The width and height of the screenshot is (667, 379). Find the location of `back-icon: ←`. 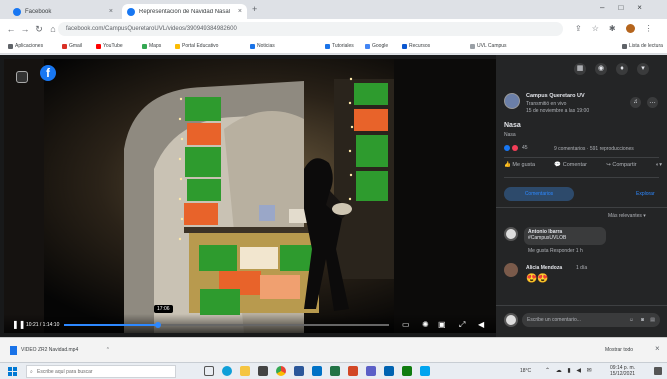

back-icon: ← is located at coordinates (11, 29).